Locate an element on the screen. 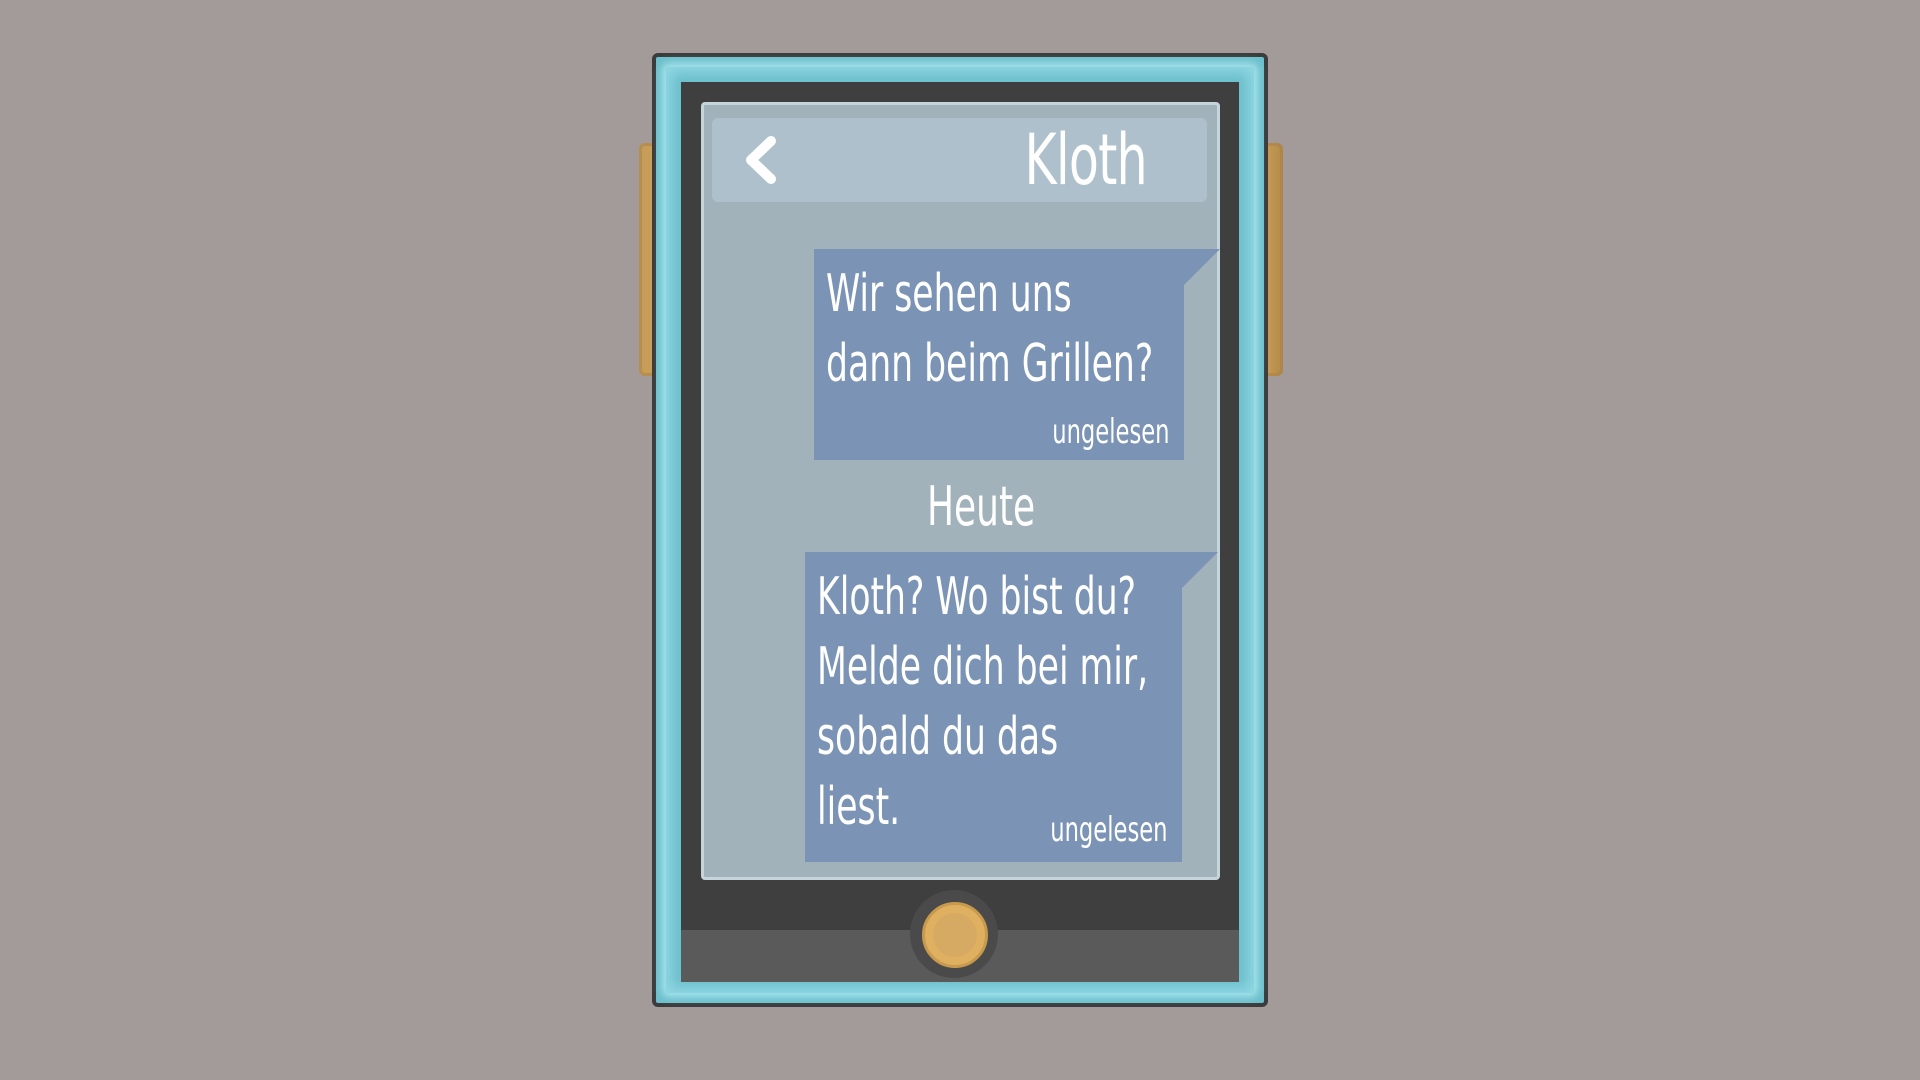  message-line: Melde dich bei mir, is located at coordinates (983, 667).